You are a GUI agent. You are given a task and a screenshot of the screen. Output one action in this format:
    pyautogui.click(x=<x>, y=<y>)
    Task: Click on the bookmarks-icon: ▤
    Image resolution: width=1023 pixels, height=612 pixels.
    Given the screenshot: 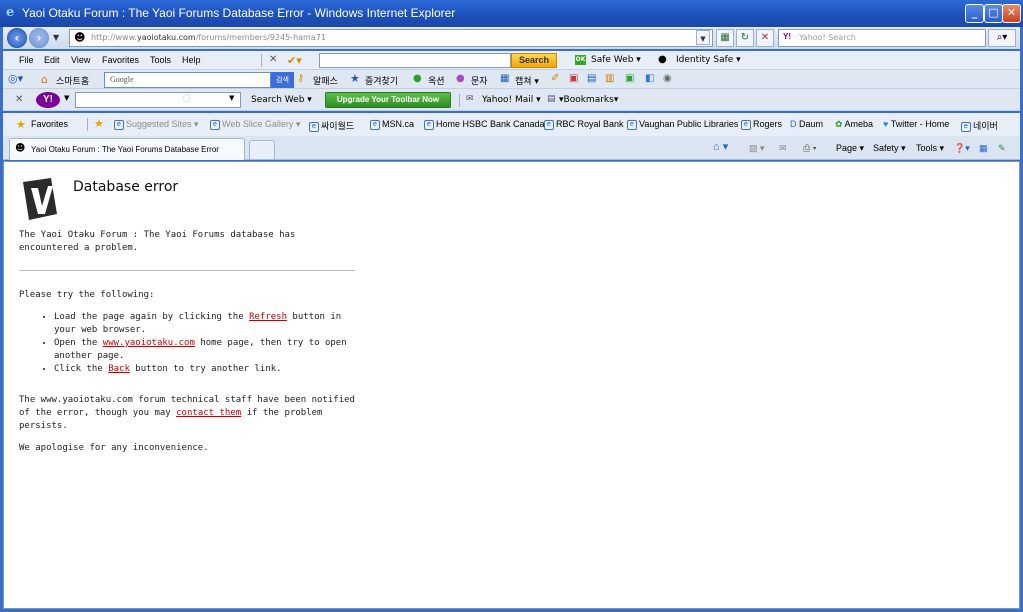 What is the action you would take?
    pyautogui.click(x=551, y=99)
    